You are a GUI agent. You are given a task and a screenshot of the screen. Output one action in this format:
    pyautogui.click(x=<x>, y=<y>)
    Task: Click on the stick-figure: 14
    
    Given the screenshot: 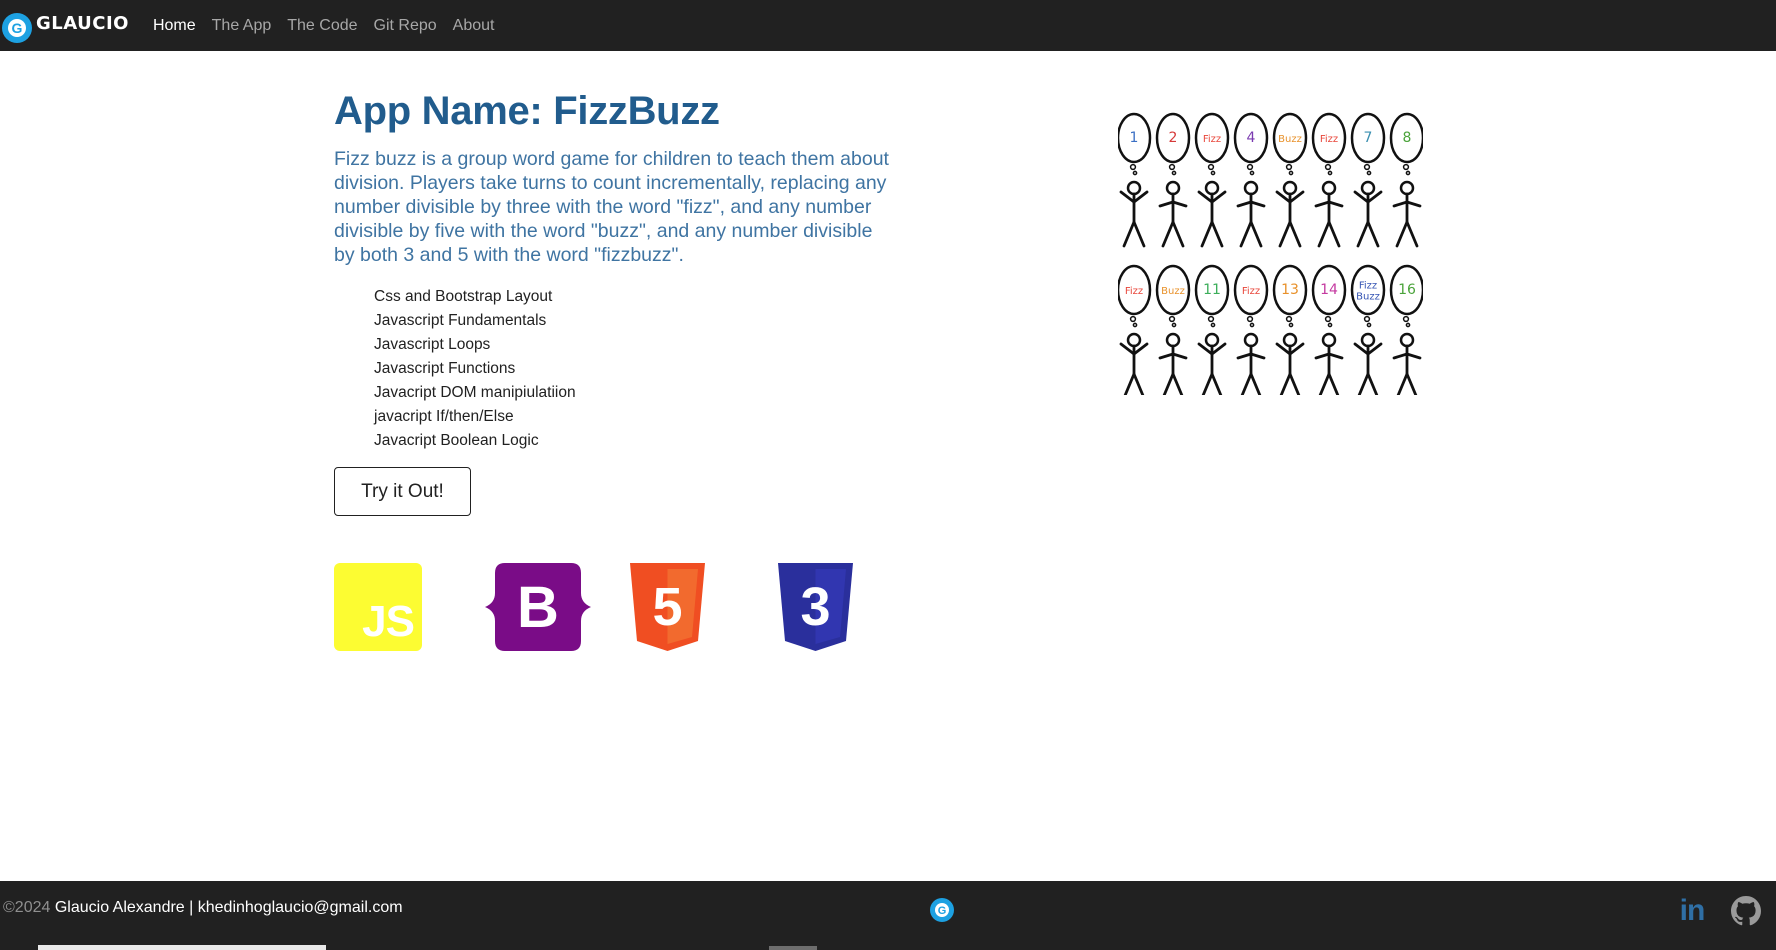 What is the action you would take?
    pyautogui.click(x=1329, y=329)
    